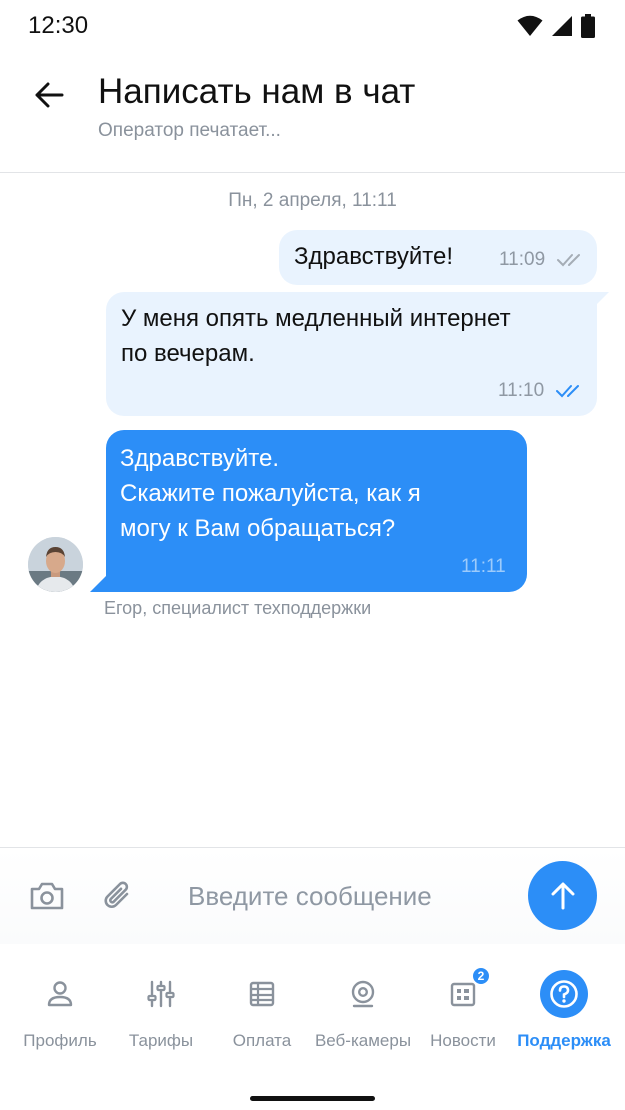 The height and width of the screenshot is (1110, 625). I want to click on sliders-icon, so click(161, 994).